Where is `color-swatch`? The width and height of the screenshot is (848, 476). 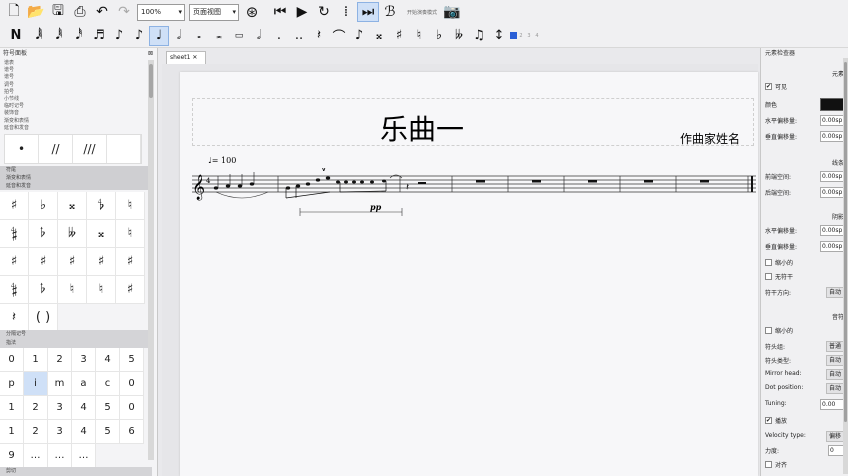
color-swatch is located at coordinates (832, 104).